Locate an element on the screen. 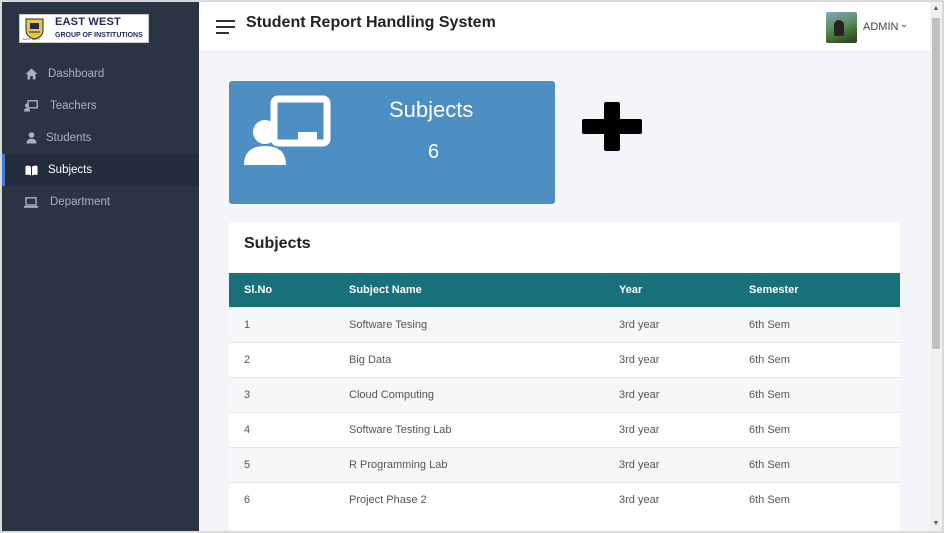 This screenshot has height=533, width=944. chevron-down-icon: ⌄ is located at coordinates (904, 24).